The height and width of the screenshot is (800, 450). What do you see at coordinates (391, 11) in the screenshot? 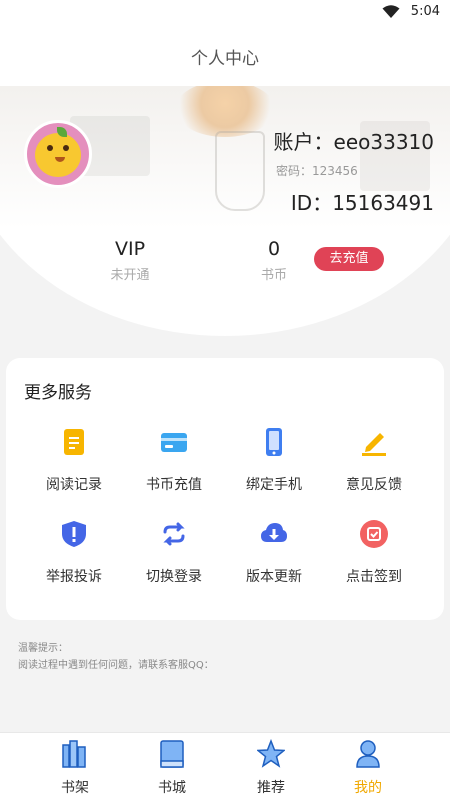
I see `wifi-icon` at bounding box center [391, 11].